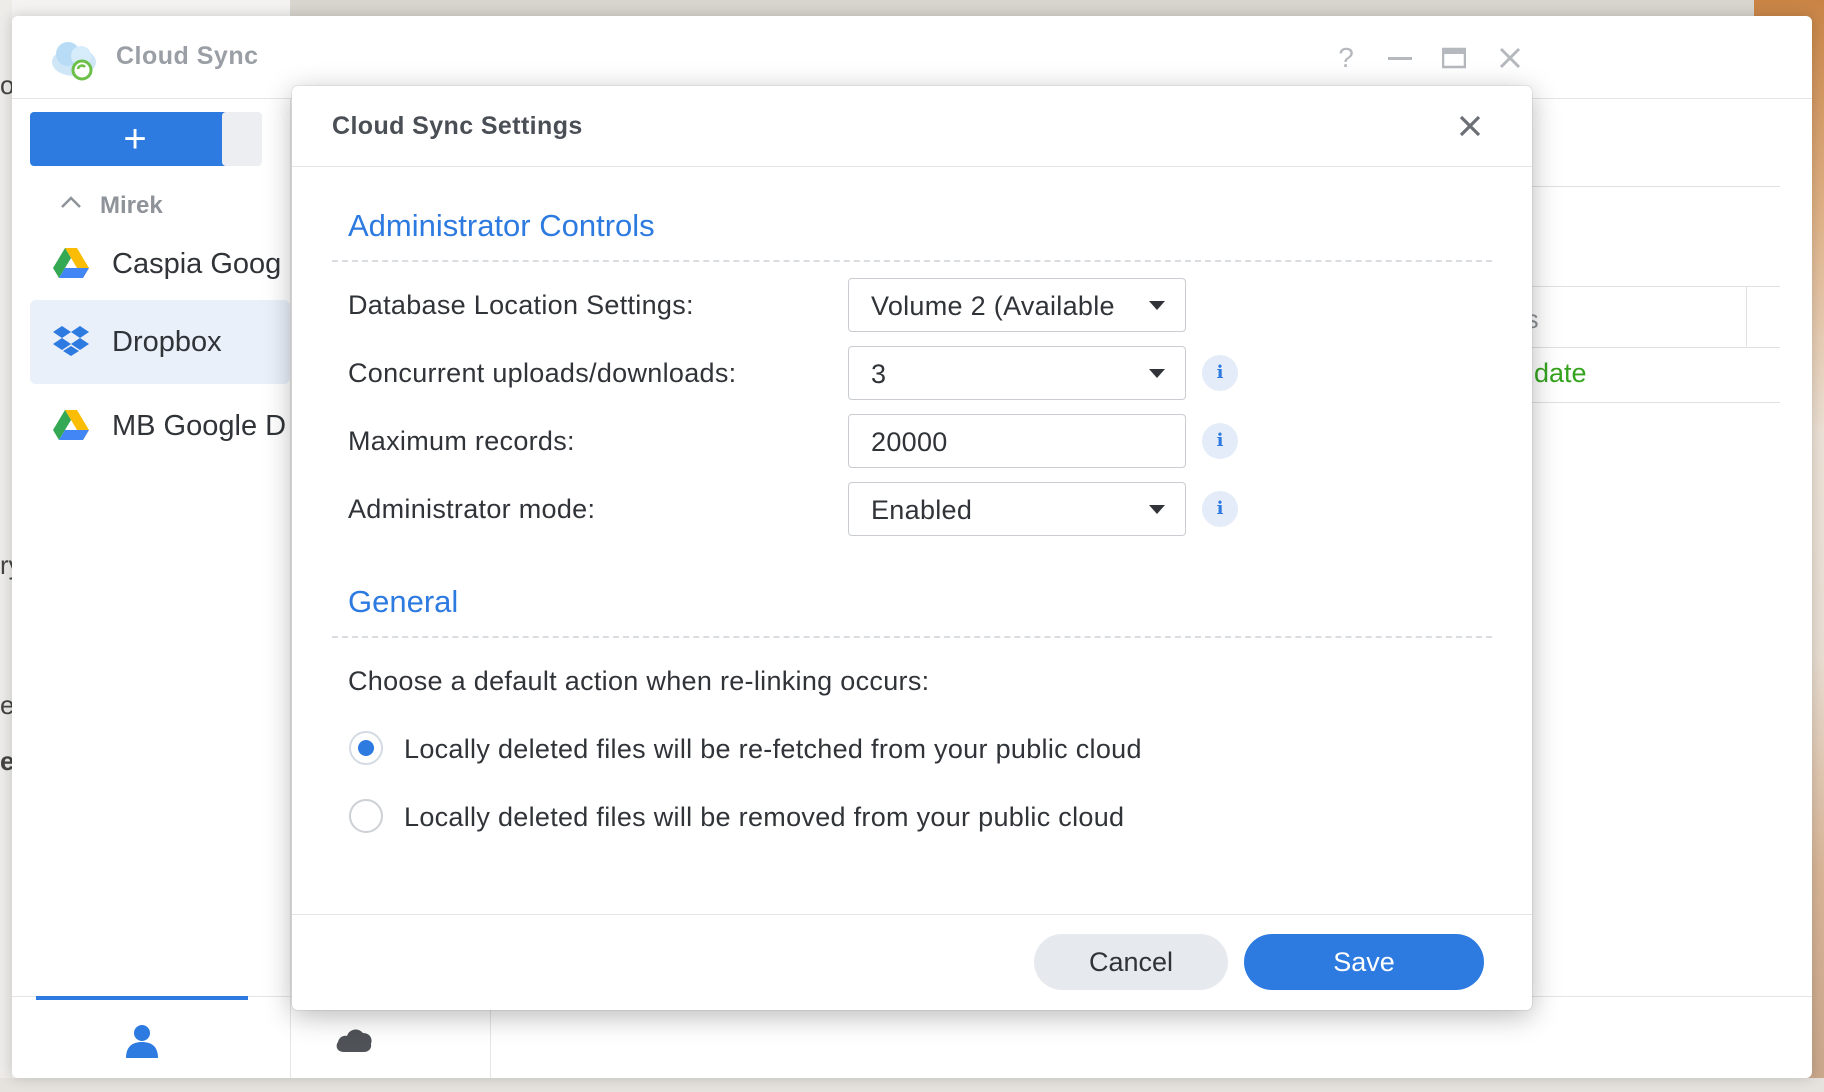 The image size is (1824, 1092). I want to click on sidebar-item-dropbox: Dropbox, so click(160, 342).